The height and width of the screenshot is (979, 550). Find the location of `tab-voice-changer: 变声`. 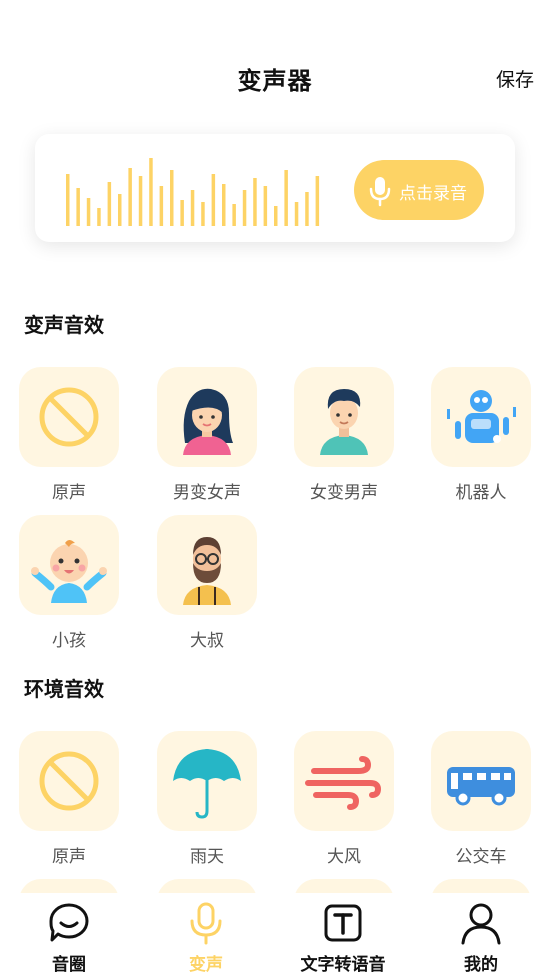

tab-voice-changer: 变声 is located at coordinates (206, 936).